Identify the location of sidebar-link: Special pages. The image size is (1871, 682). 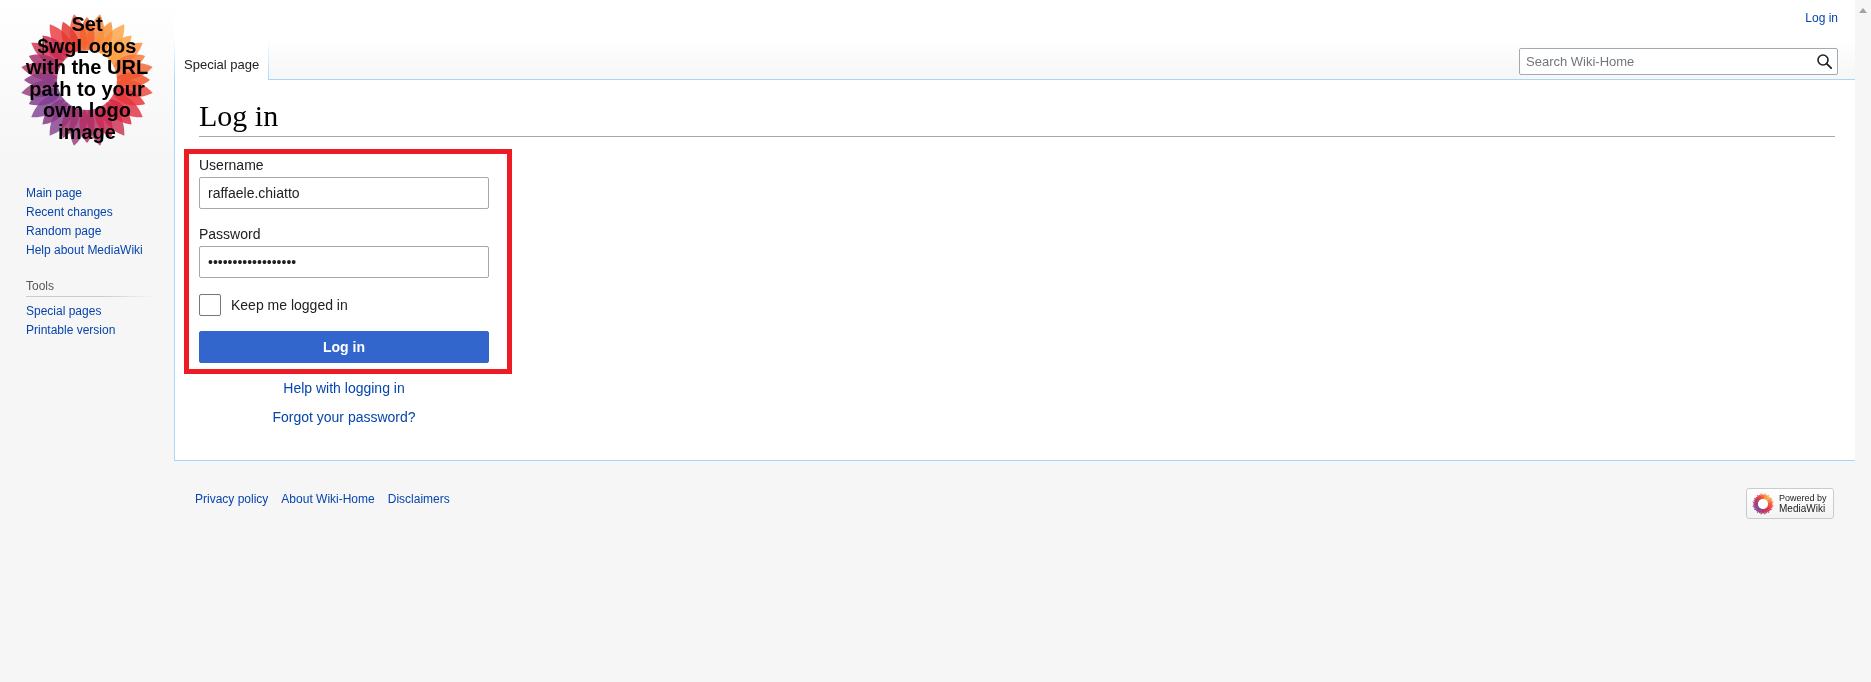
(64, 311).